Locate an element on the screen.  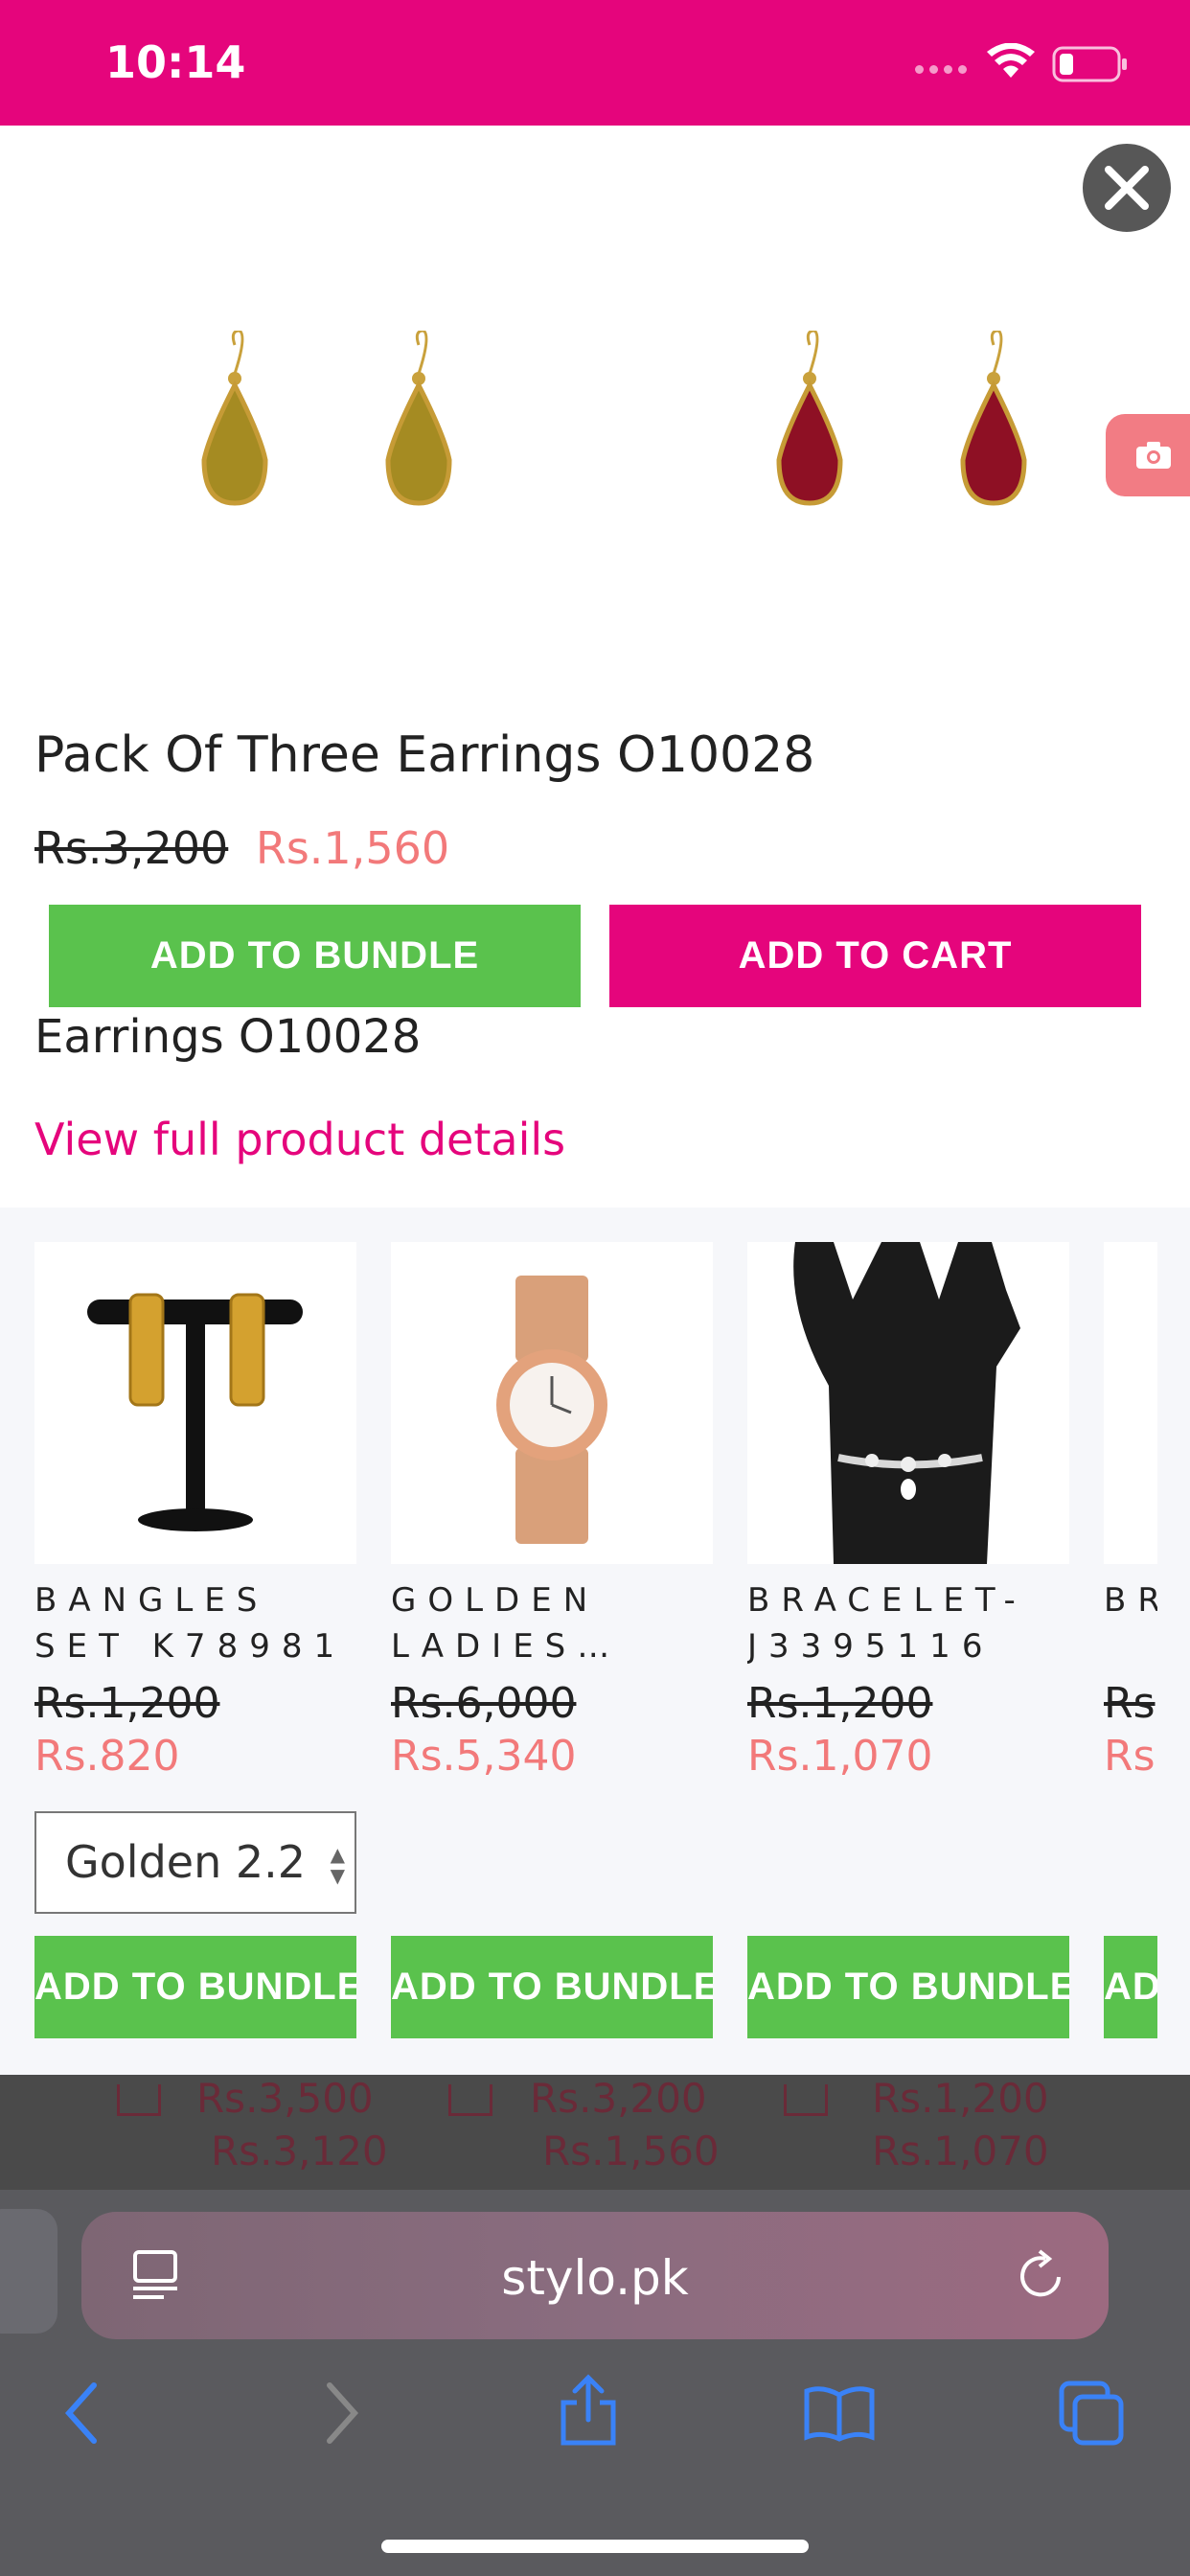
camera-button is located at coordinates (1148, 455).